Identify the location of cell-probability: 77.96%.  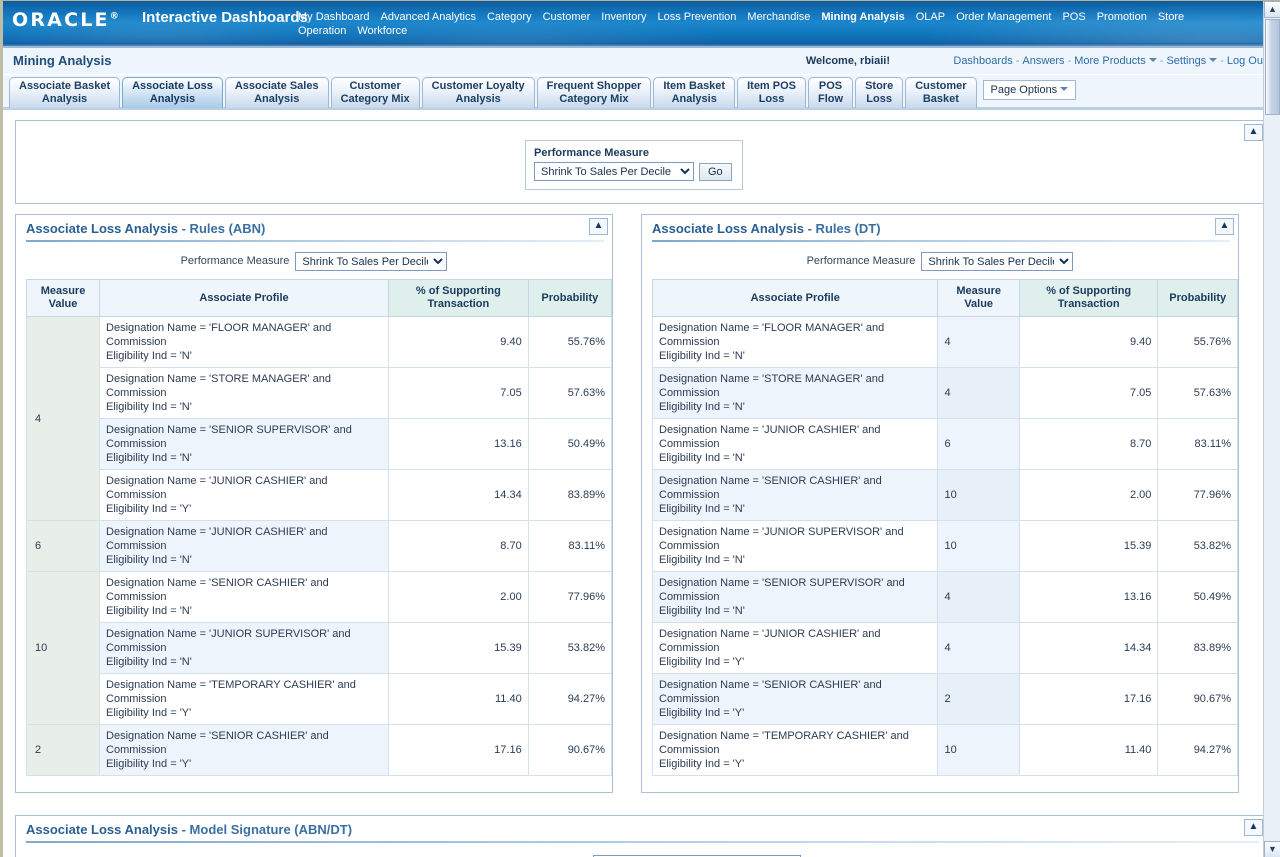
(1197, 495).